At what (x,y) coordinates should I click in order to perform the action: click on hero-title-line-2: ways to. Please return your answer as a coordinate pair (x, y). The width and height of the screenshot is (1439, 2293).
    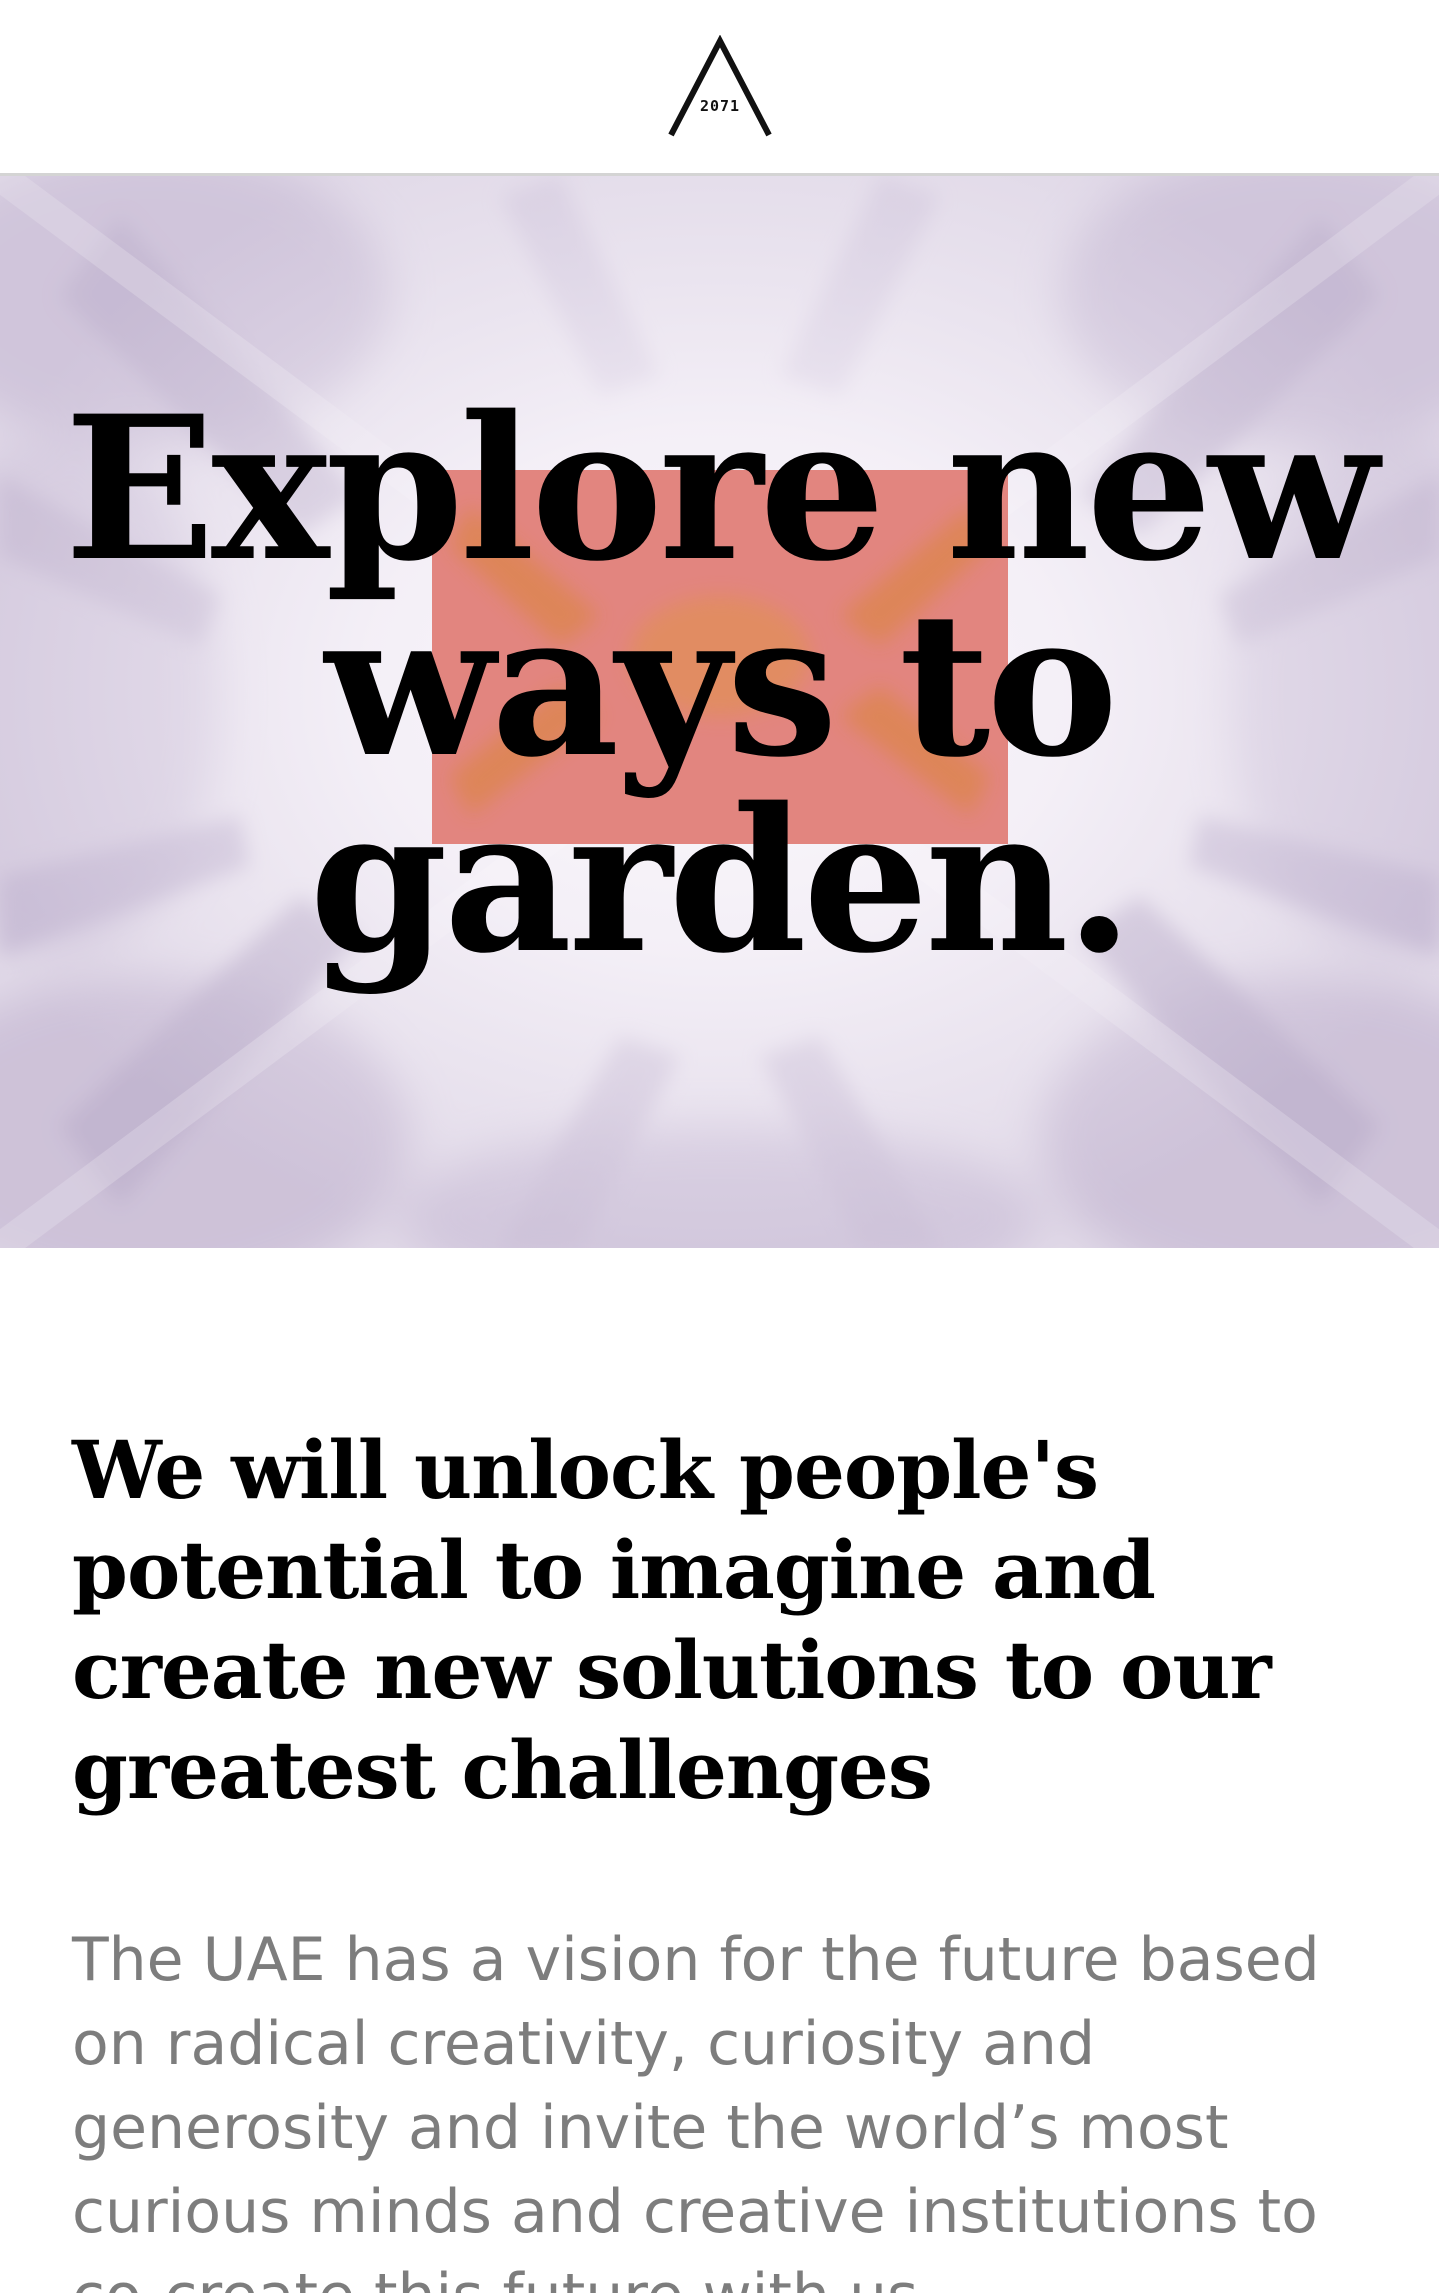
    Looking at the image, I should click on (721, 684).